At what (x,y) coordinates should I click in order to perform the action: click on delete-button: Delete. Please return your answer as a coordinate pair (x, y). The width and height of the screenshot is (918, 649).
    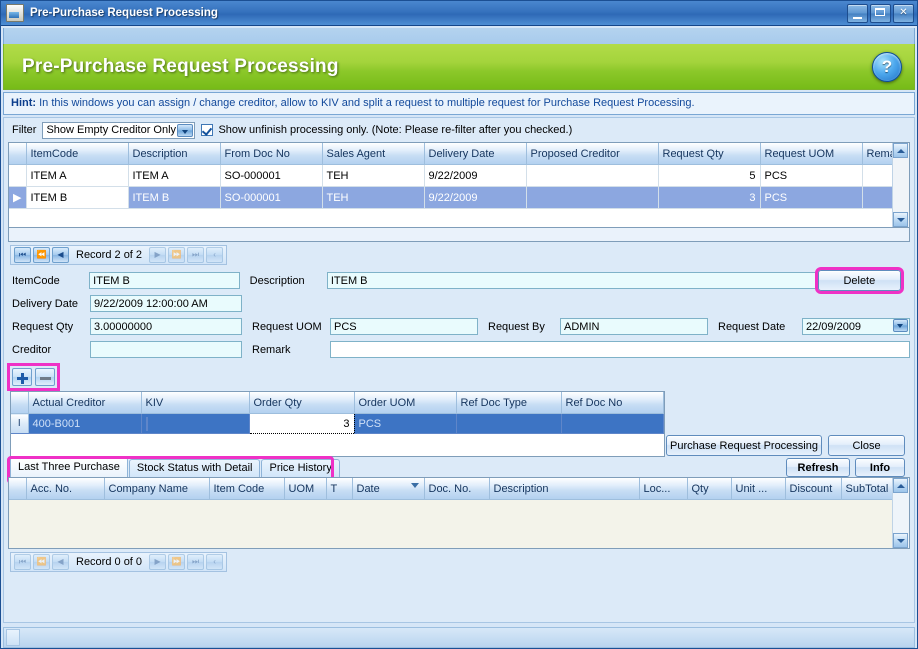
    Looking at the image, I should click on (859, 280).